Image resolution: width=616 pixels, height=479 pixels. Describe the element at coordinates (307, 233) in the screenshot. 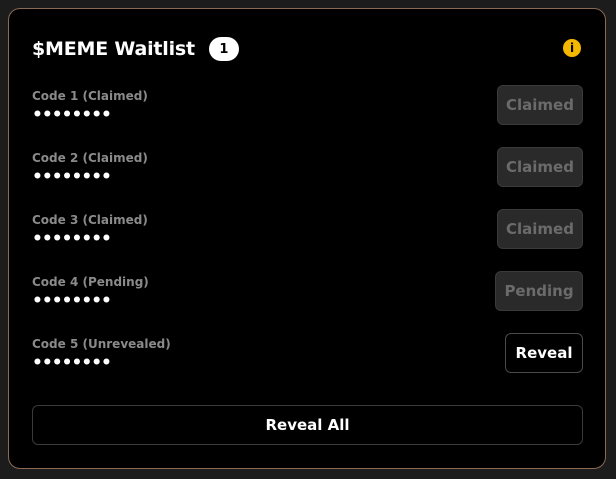

I see `code-row-3: Code 3 (Claimed) •••••••• Claimed` at that location.